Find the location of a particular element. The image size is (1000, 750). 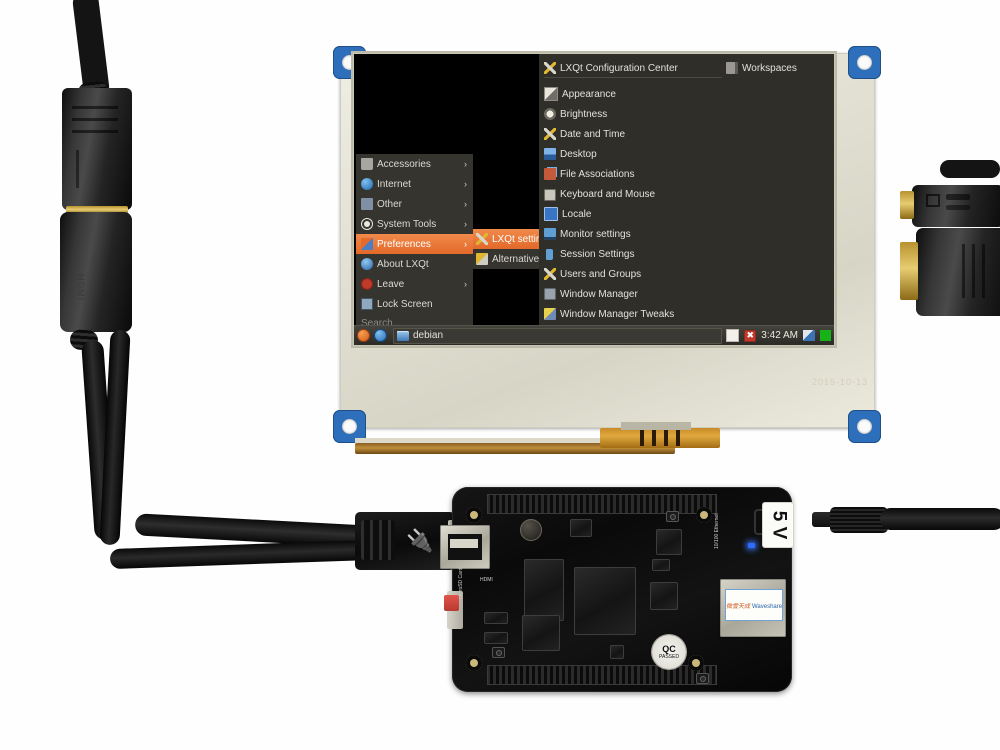

error-badge-icon: ✖ is located at coordinates (750, 335).